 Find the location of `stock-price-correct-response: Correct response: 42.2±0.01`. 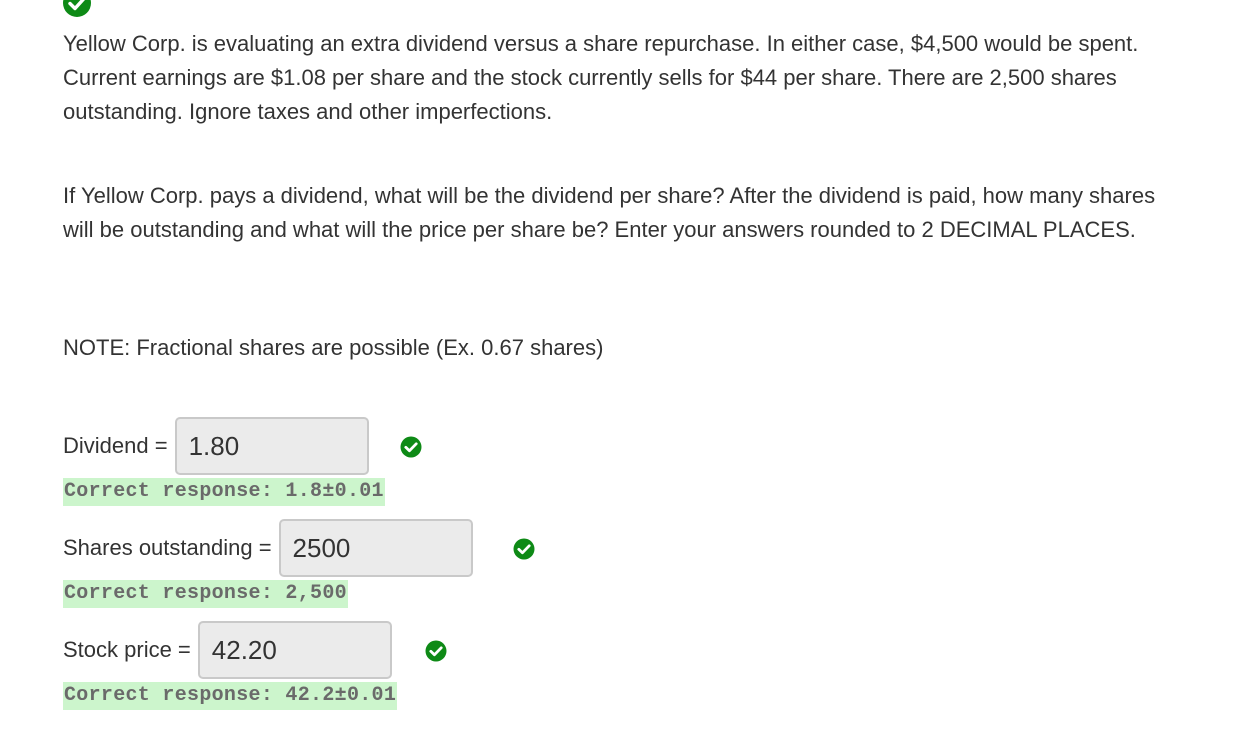

stock-price-correct-response: Correct response: 42.2±0.01 is located at coordinates (230, 696).